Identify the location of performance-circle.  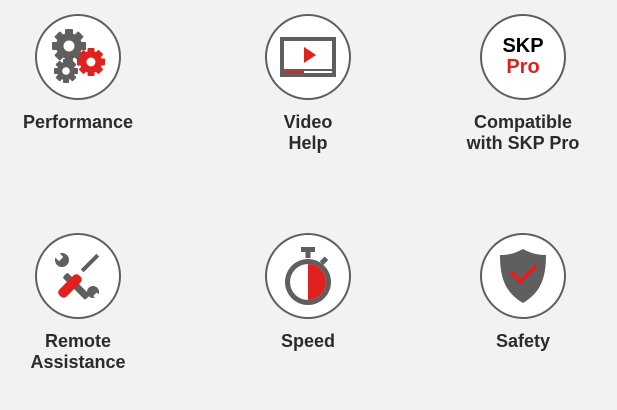
(78, 57).